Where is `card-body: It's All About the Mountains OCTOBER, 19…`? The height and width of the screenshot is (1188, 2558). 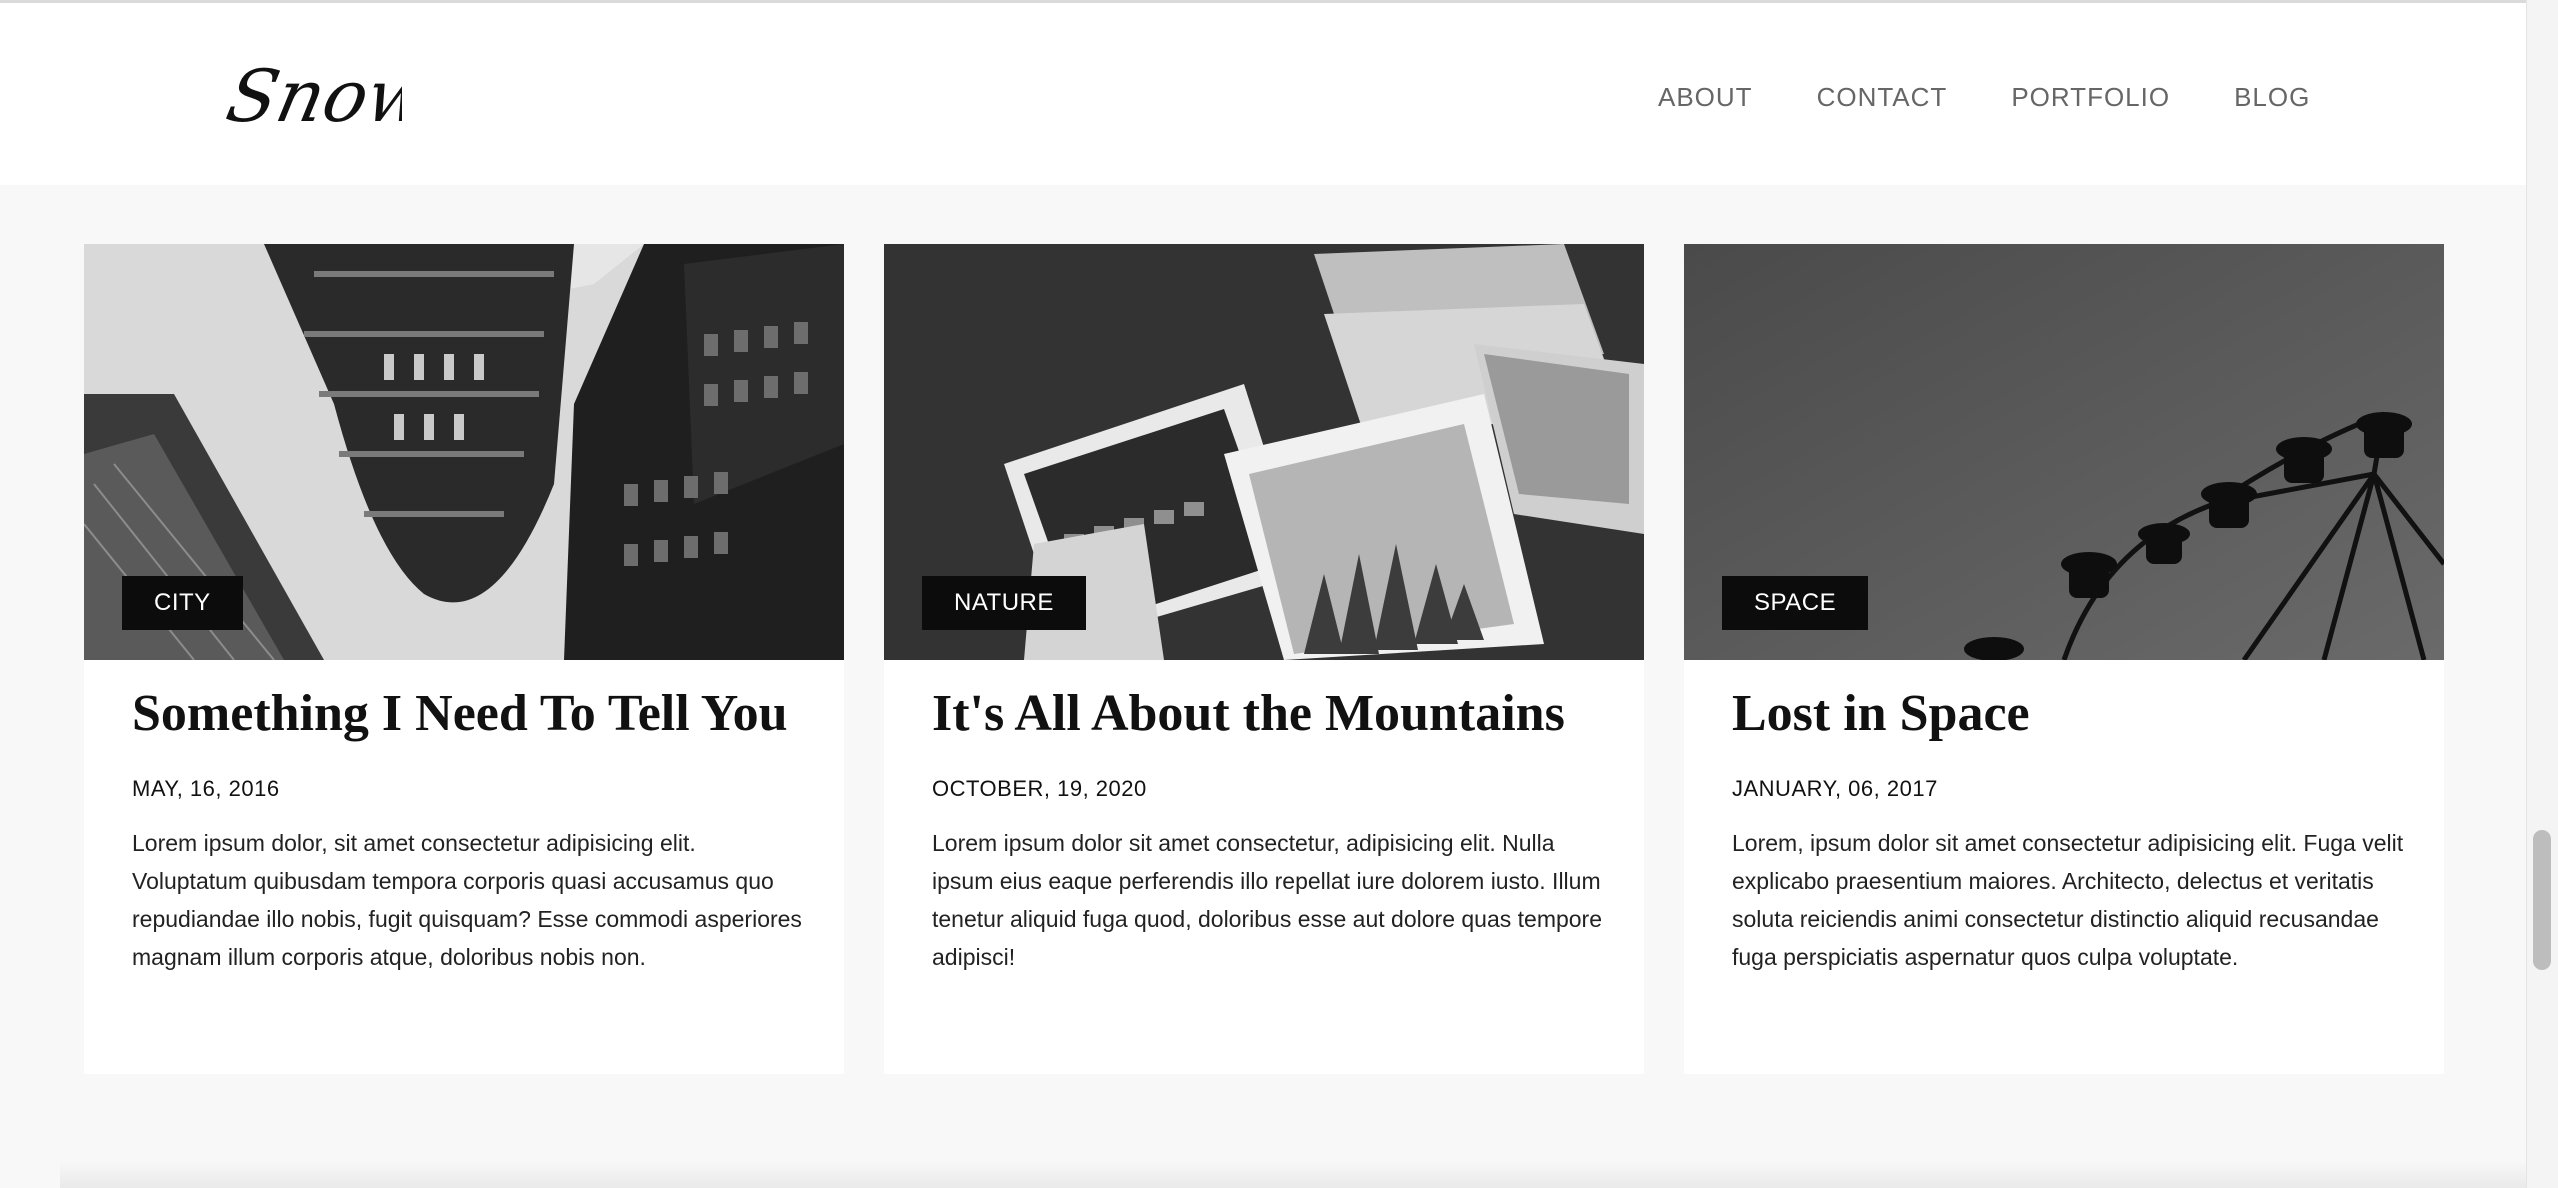 card-body: It's All About the Mountains OCTOBER, 19… is located at coordinates (1272, 818).